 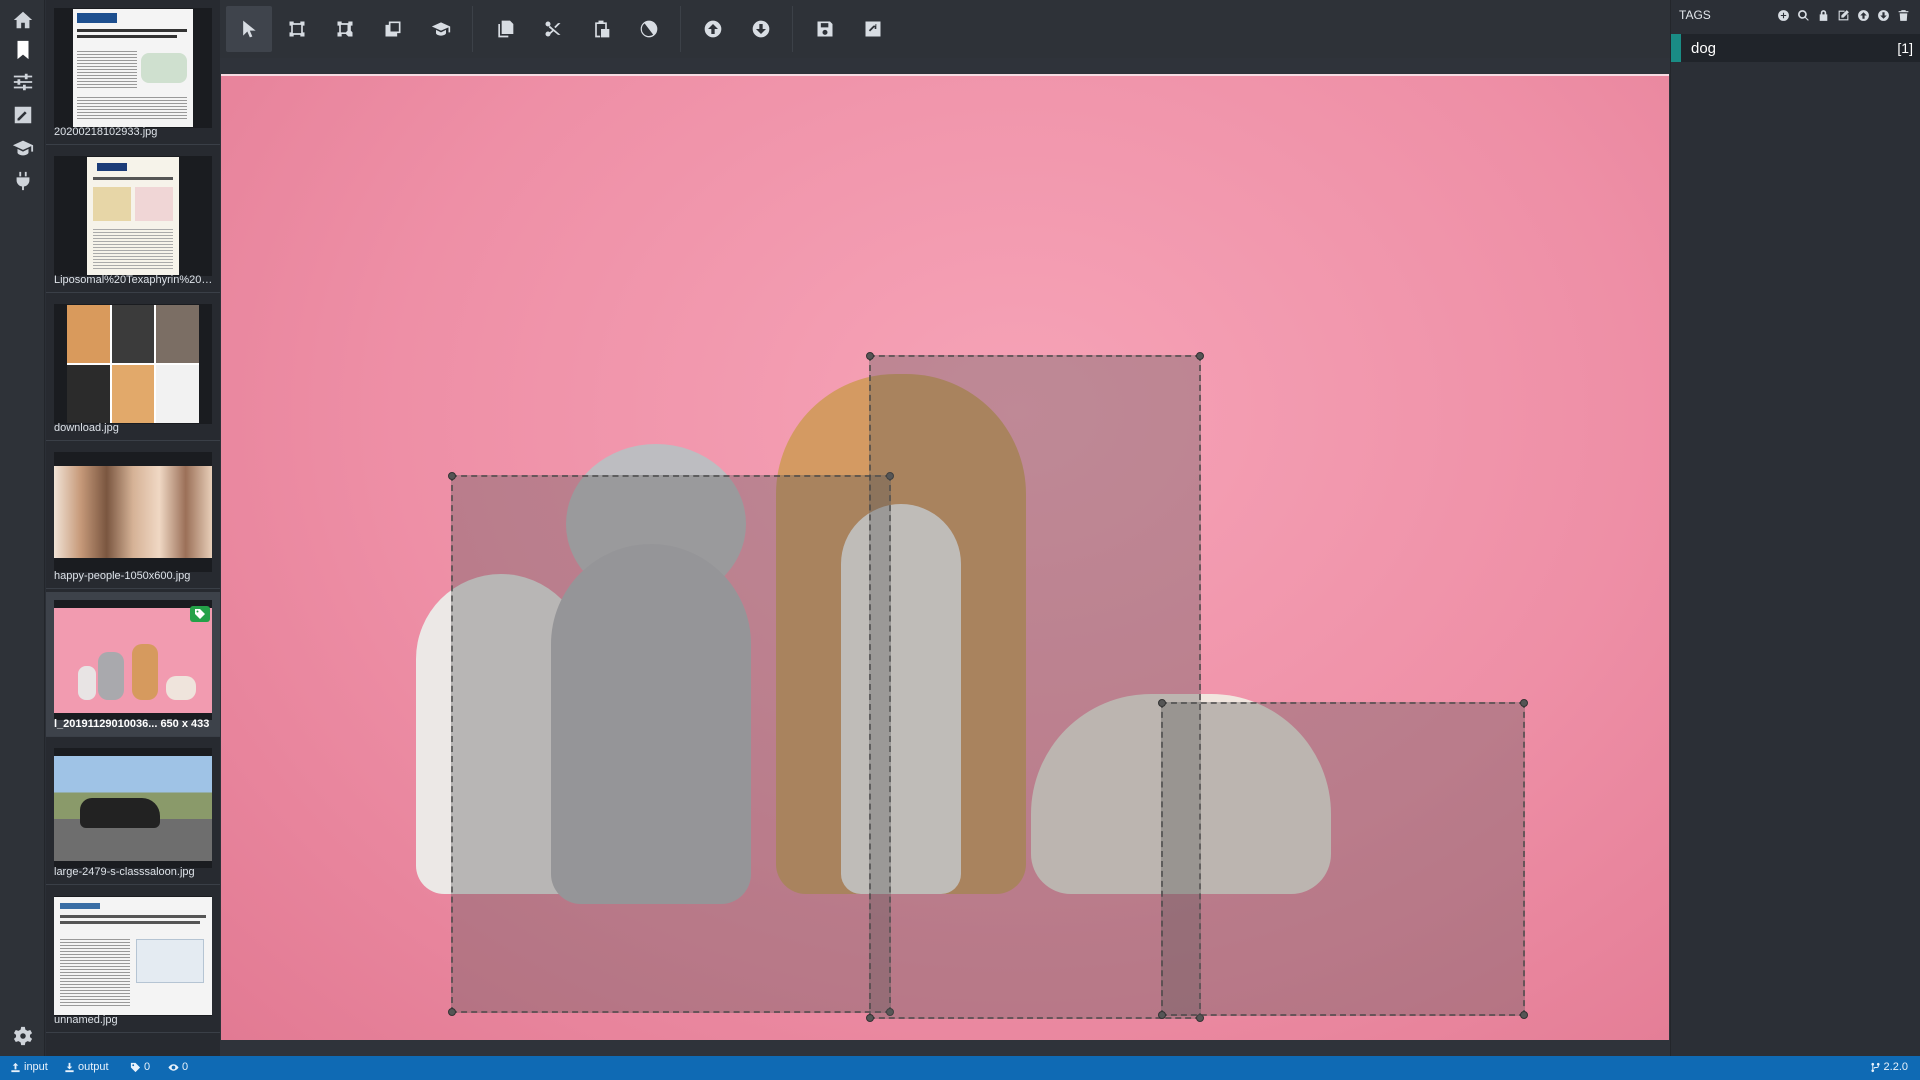 I want to click on plug-icon, so click(x=22, y=180).